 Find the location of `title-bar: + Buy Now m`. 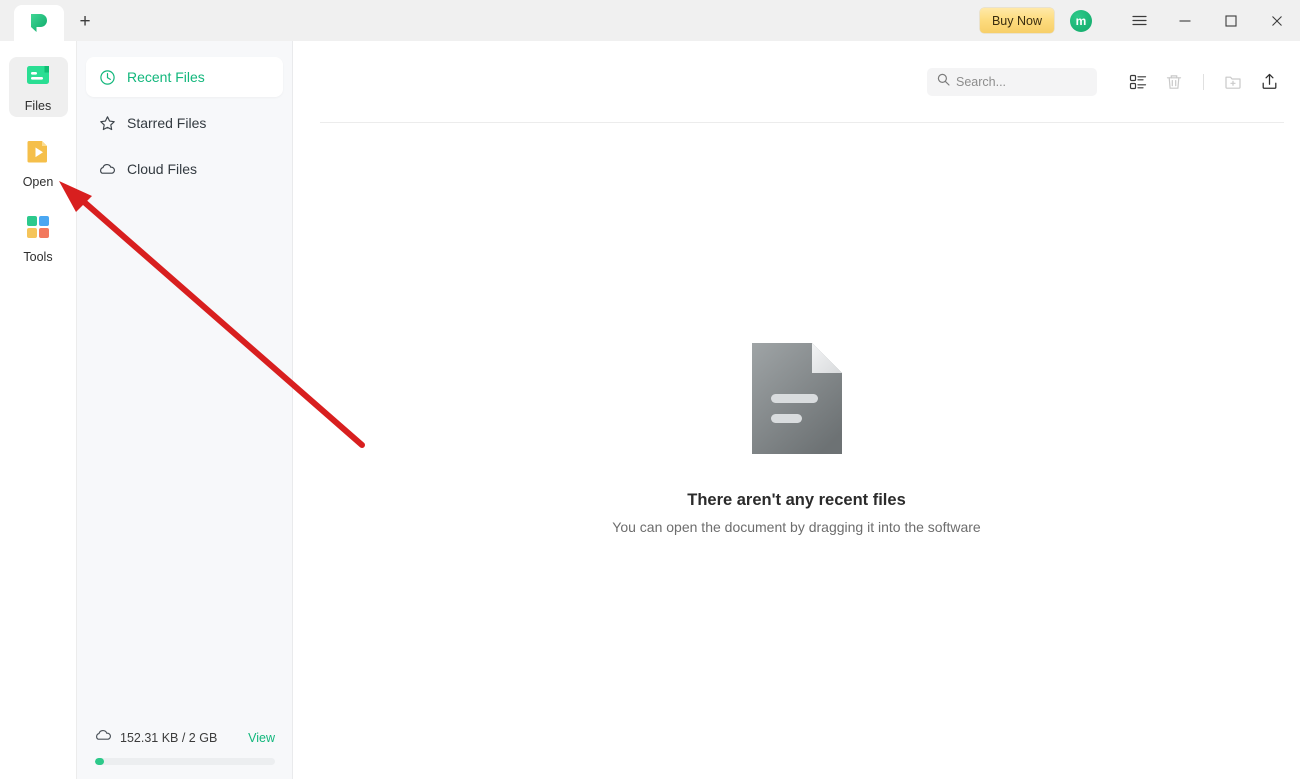

title-bar: + Buy Now m is located at coordinates (650, 20).